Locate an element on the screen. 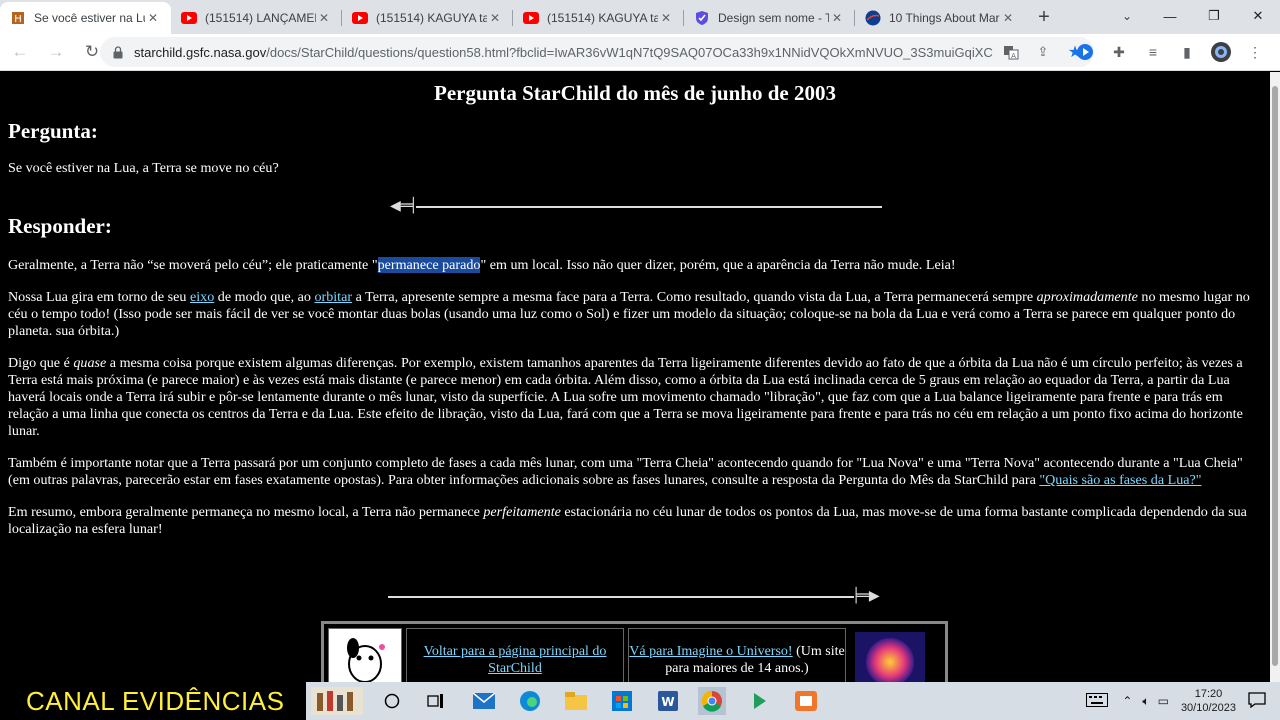 This screenshot has width=1280, height=720. keyboard-layout-icon is located at coordinates (1097, 701).